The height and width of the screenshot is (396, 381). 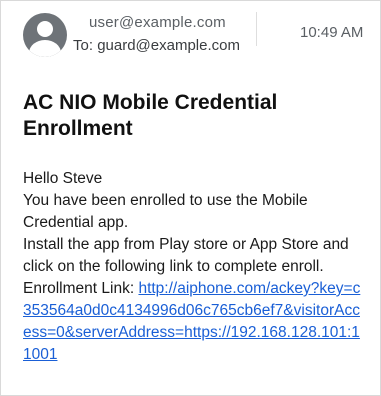 What do you see at coordinates (157, 22) in the screenshot?
I see `sender-address: user@example.com` at bounding box center [157, 22].